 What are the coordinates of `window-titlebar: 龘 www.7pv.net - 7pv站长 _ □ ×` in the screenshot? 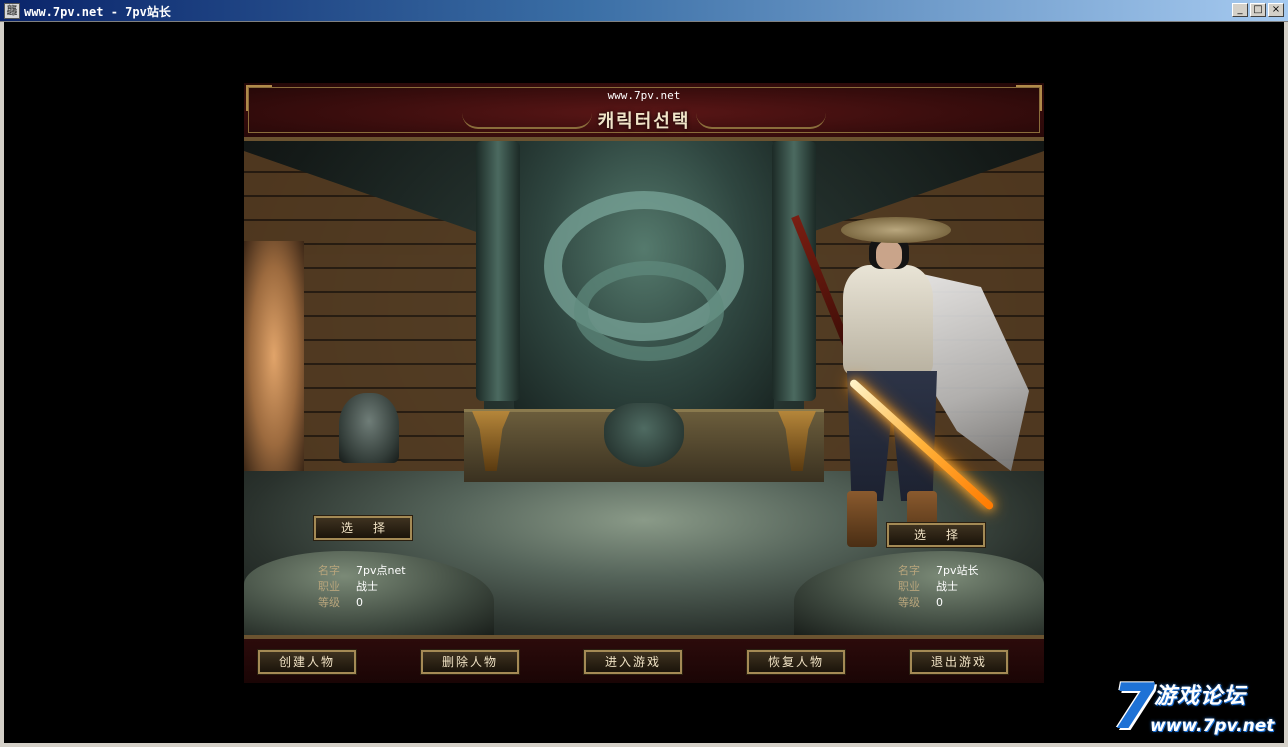 It's located at (644, 11).